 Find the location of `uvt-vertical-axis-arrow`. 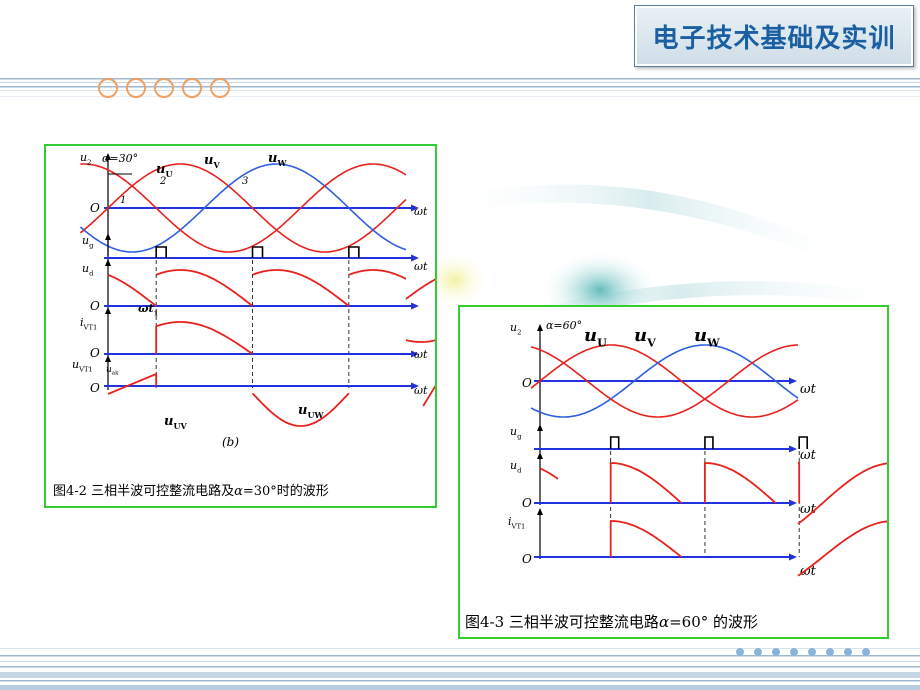

uvt-vertical-axis-arrow is located at coordinates (108, 358).